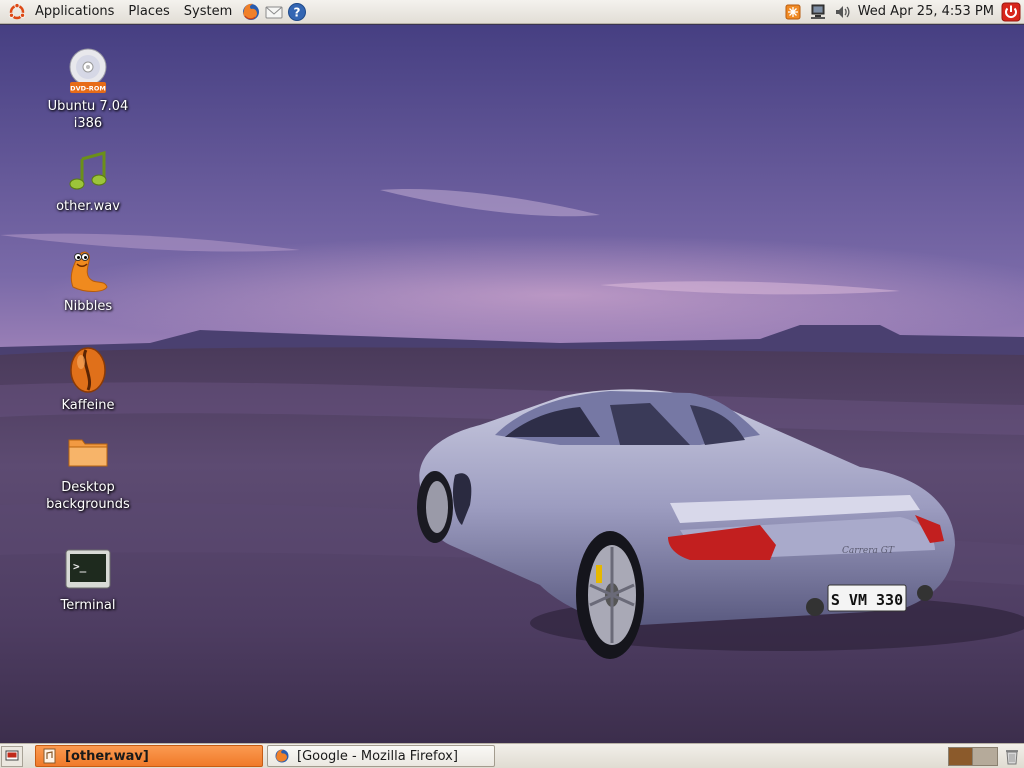 This screenshot has width=1024, height=768. What do you see at coordinates (148, 12) in the screenshot?
I see `places-menu: Places` at bounding box center [148, 12].